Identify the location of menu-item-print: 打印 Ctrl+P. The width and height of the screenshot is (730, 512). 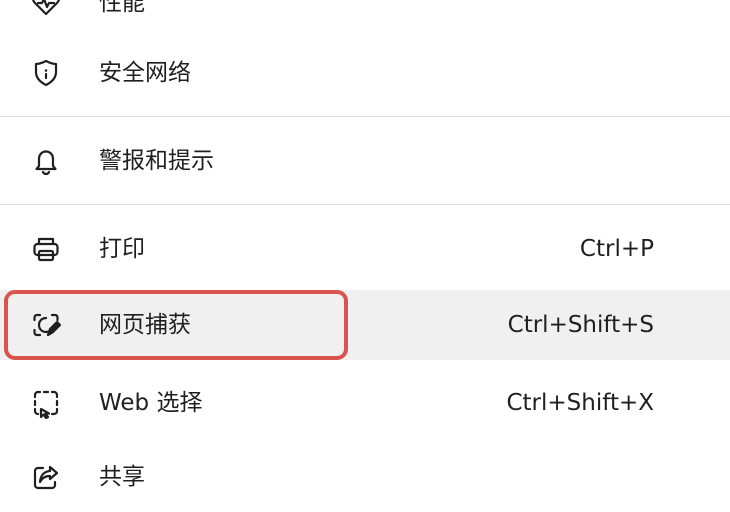
(365, 249).